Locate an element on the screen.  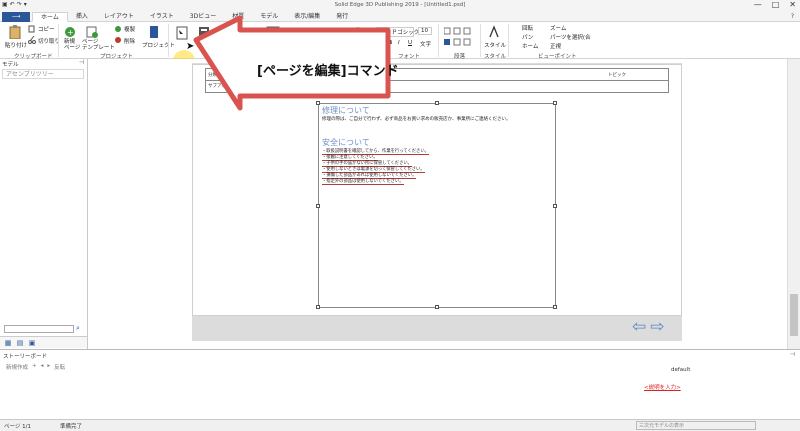
tab-layout: レイアウト is located at coordinates (119, 17).